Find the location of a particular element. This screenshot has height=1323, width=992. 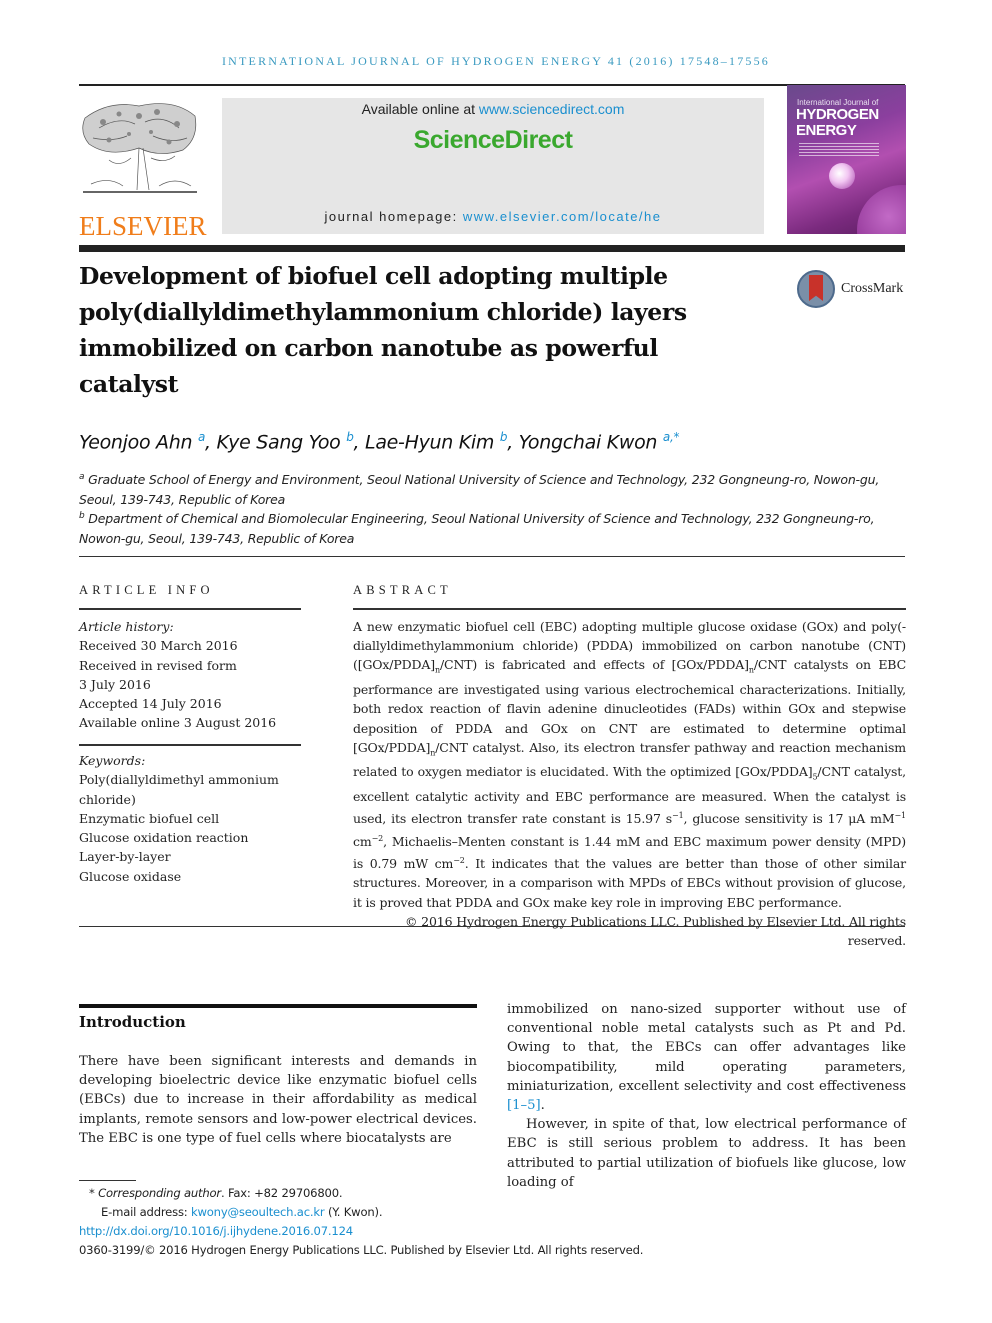

crossmark-button: CrossMark is located at coordinates (853, 289).